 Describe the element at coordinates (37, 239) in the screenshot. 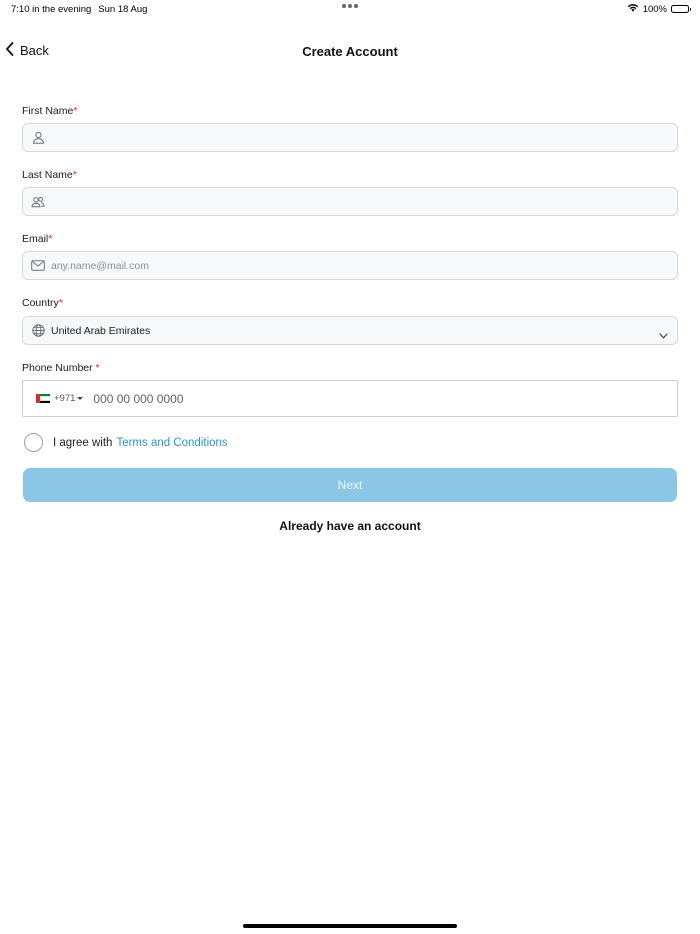

I see `email-label: Email*` at that location.